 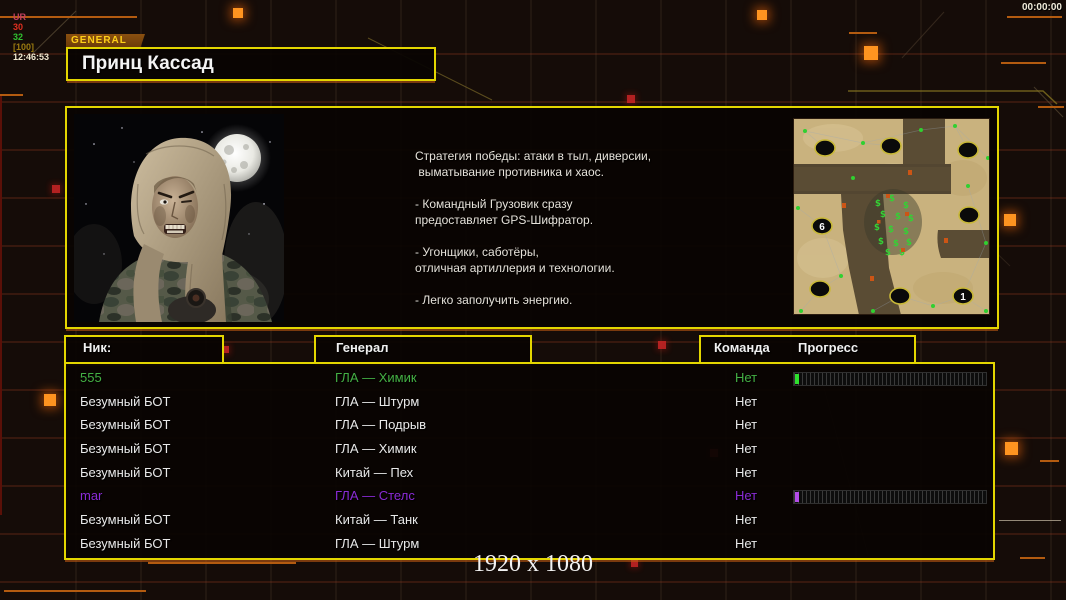 What do you see at coordinates (91, 496) in the screenshot?
I see `player-nick: mar` at bounding box center [91, 496].